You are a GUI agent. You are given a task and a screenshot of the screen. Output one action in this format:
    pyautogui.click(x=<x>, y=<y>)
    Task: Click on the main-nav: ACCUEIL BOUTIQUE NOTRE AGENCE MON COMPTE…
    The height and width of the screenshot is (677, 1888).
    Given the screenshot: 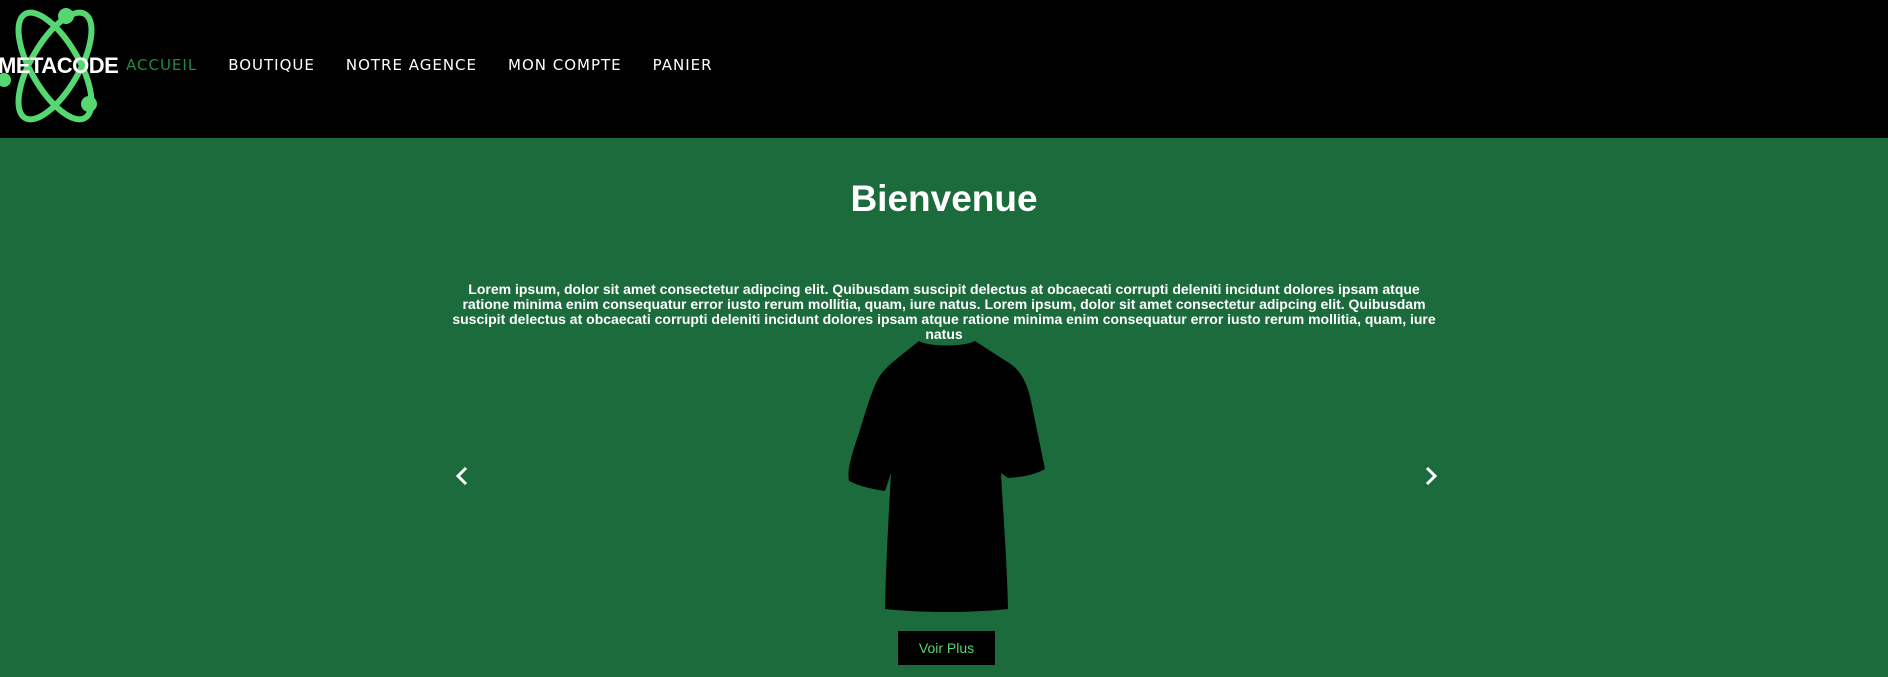 What is the action you would take?
    pyautogui.click(x=435, y=65)
    